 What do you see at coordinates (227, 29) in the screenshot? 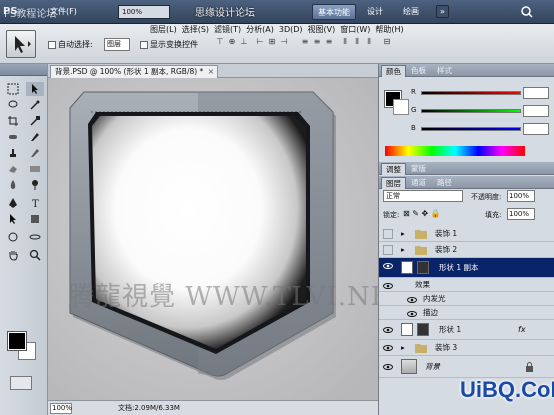
I see `menu-item-2: 滤镜(T)` at bounding box center [227, 29].